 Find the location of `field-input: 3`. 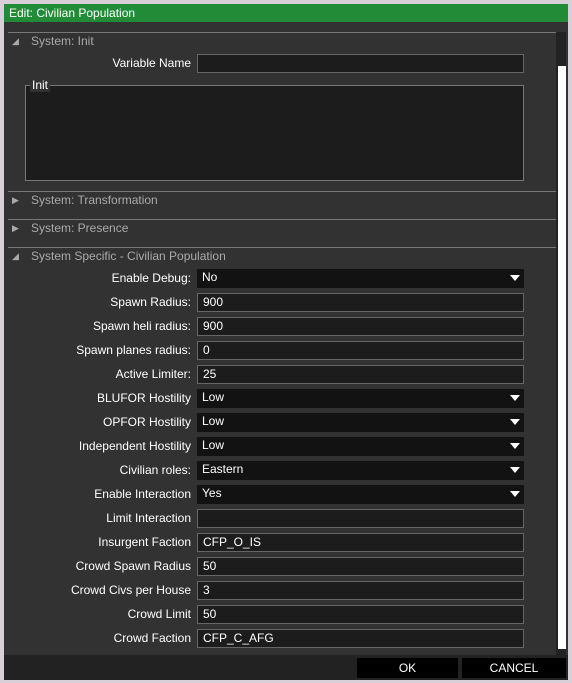

field-input: 3 is located at coordinates (360, 590).